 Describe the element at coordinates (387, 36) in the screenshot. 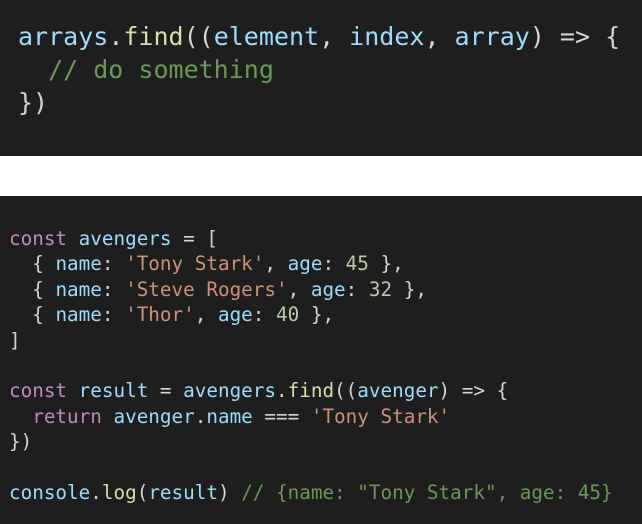

I see `code-token-variable: index` at that location.